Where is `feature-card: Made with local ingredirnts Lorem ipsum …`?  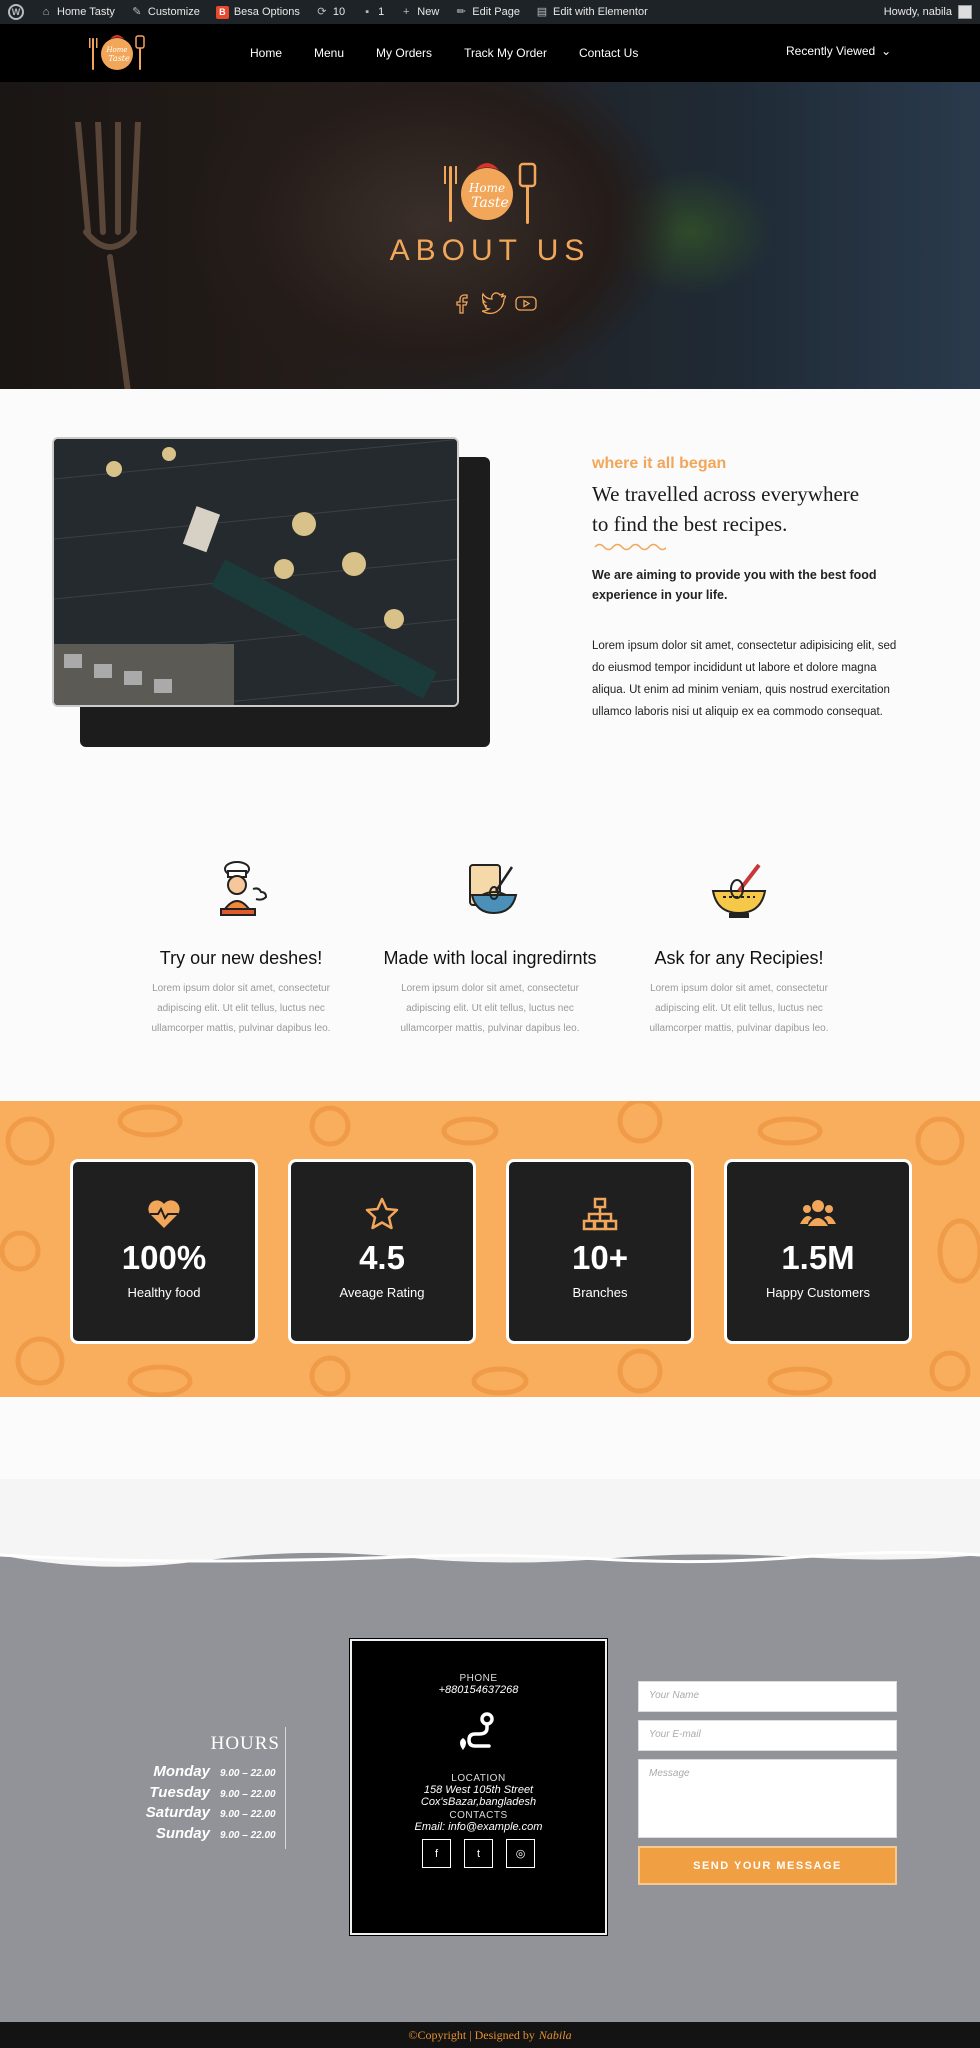 feature-card: Made with local ingredirnts Lorem ipsum … is located at coordinates (490, 949).